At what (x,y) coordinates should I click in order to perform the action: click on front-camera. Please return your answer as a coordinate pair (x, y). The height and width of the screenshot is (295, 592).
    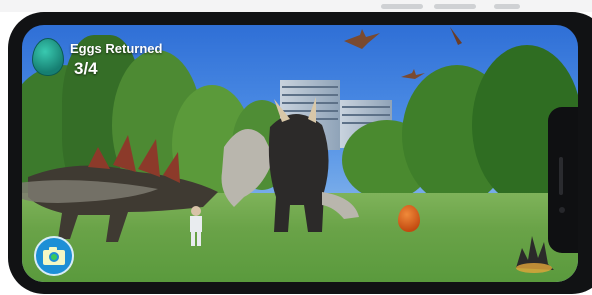
    Looking at the image, I should click on (562, 210).